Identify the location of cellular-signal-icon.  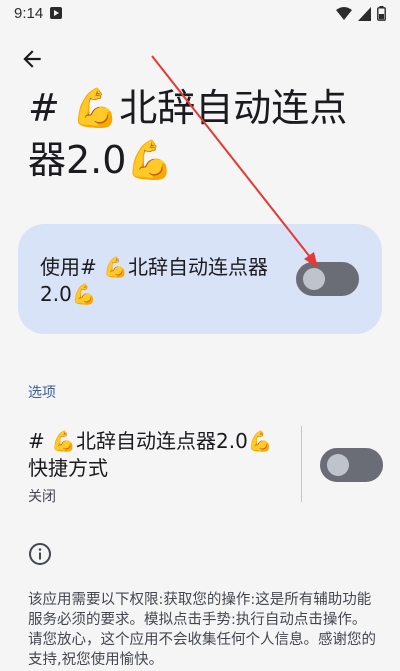
(364, 13).